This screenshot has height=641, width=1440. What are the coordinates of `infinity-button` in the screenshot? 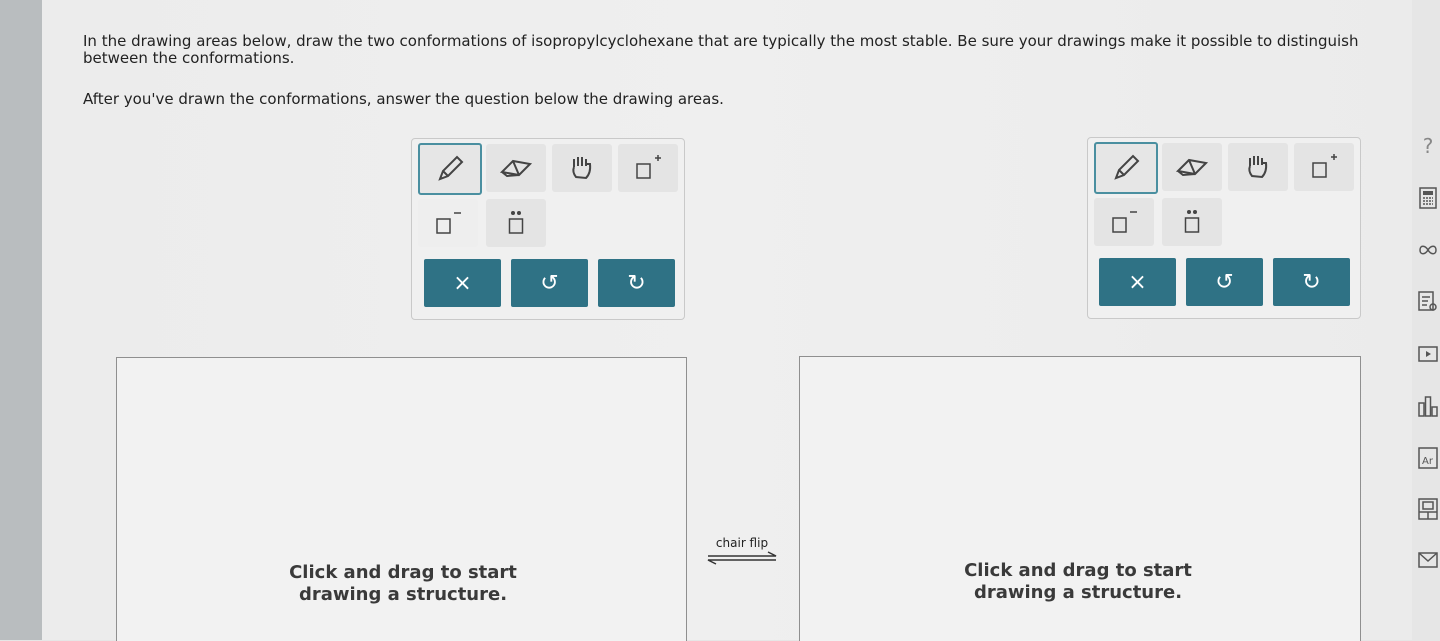 It's located at (1428, 250).